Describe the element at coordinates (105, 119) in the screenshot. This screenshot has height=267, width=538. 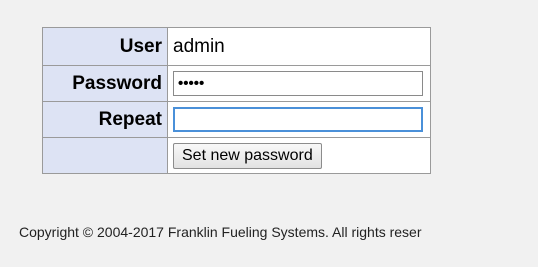
I see `repeat-label: Repeat` at that location.